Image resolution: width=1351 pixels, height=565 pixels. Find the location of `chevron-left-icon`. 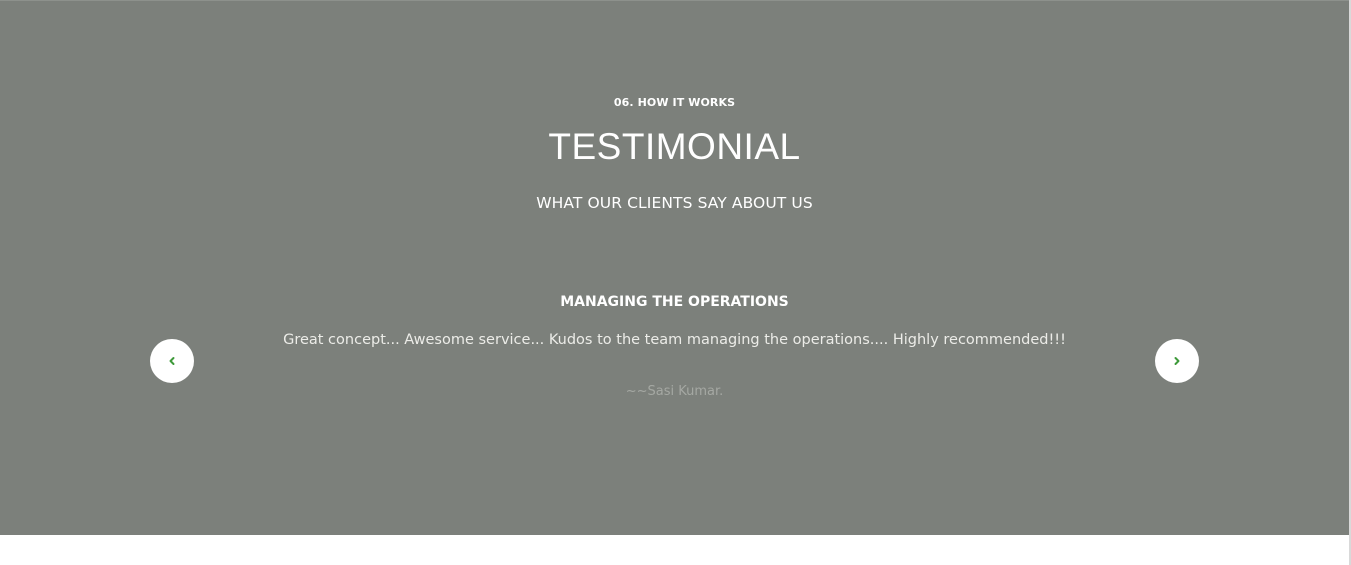

chevron-left-icon is located at coordinates (172, 361).